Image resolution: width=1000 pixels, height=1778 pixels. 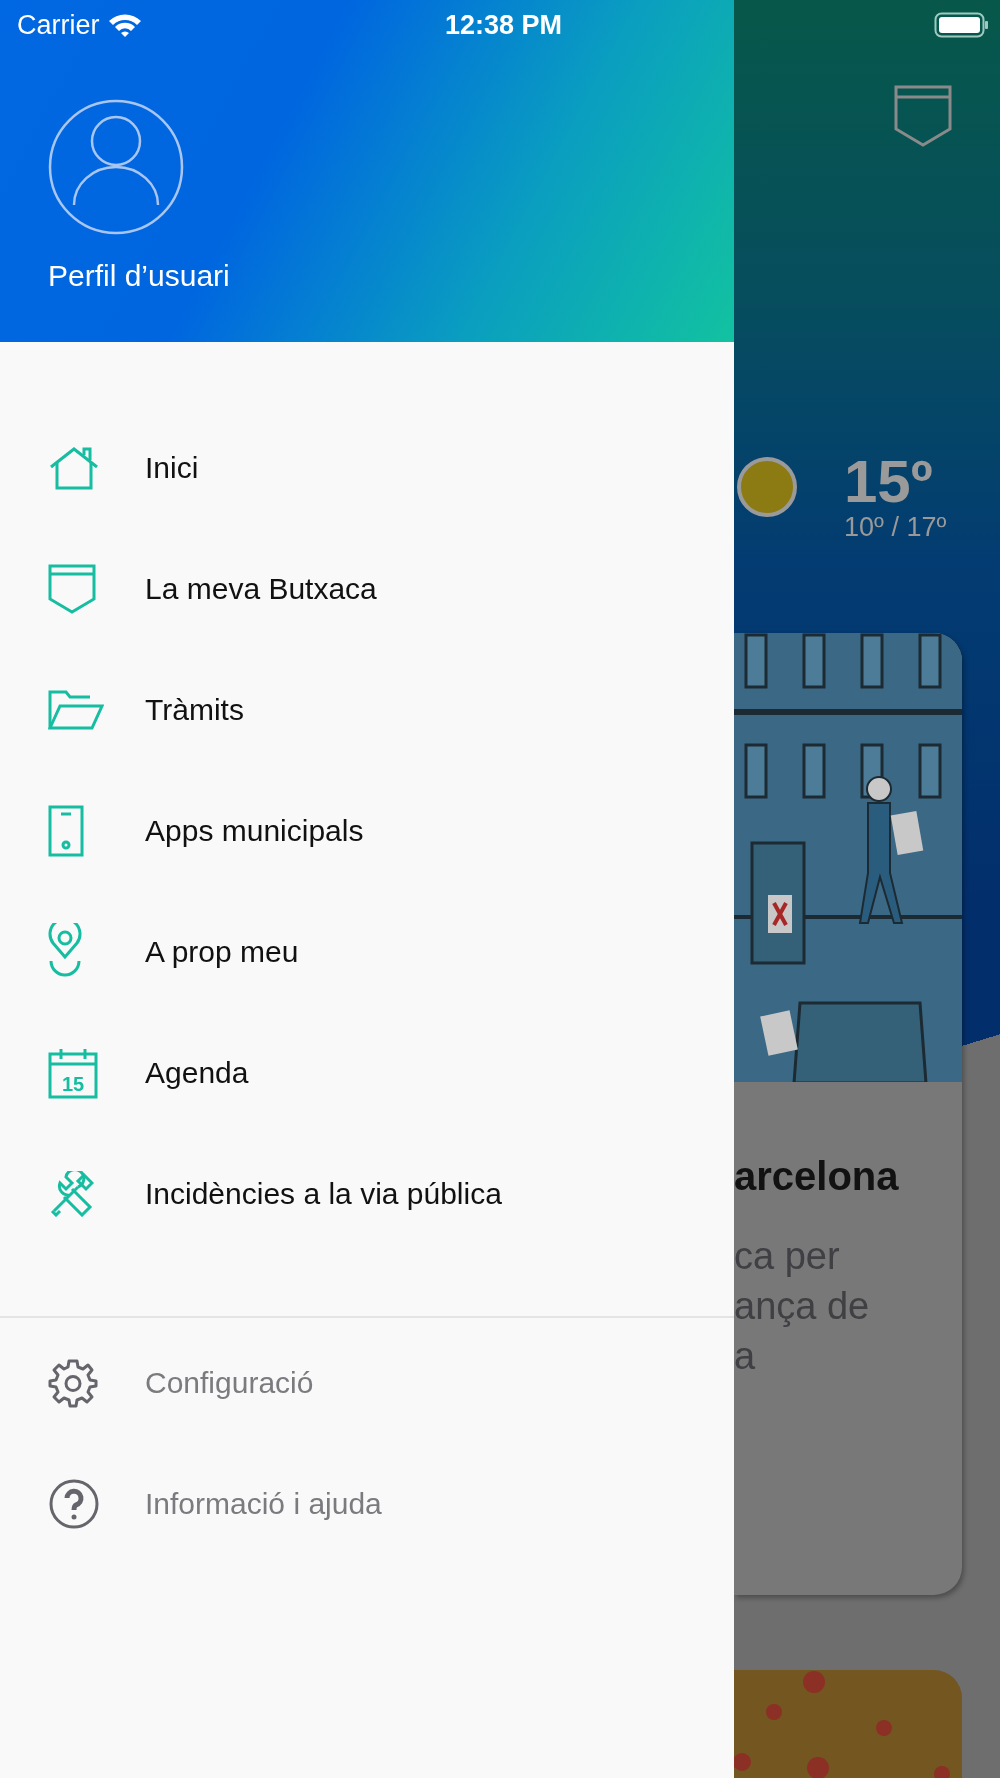 I want to click on menu-item: Informació i ajuda, so click(x=367, y=1503).